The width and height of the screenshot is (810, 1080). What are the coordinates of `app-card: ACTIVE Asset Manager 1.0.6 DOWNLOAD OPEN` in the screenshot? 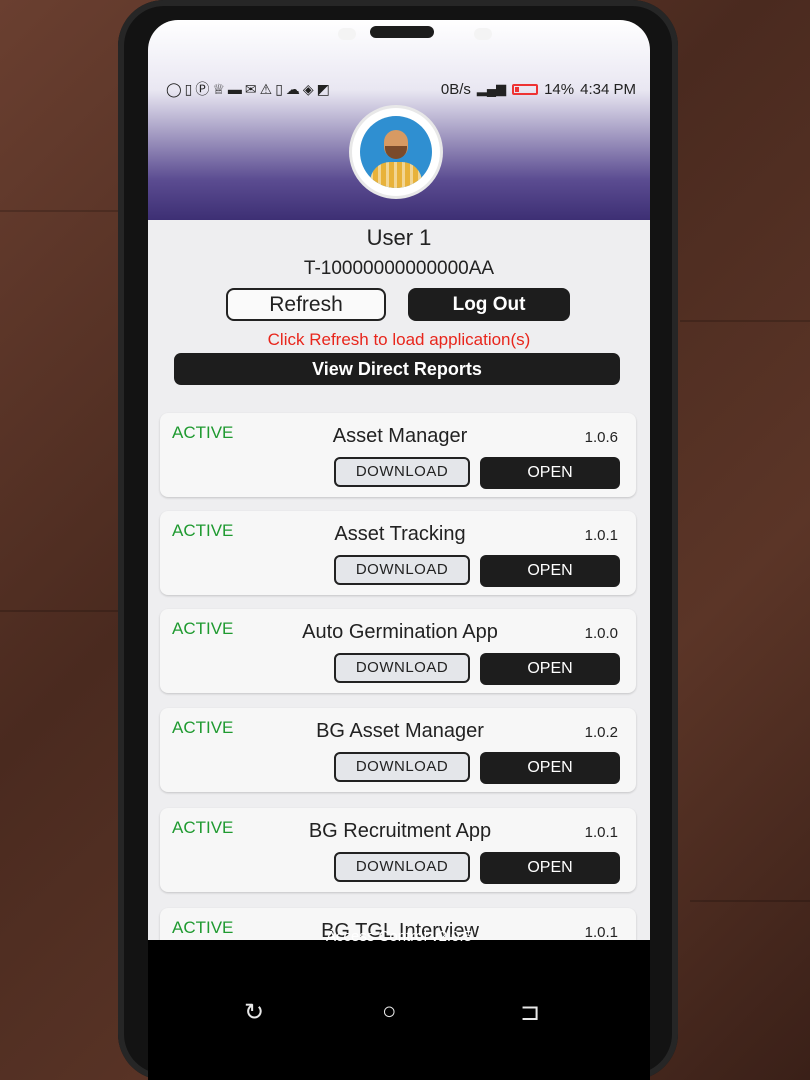 It's located at (398, 455).